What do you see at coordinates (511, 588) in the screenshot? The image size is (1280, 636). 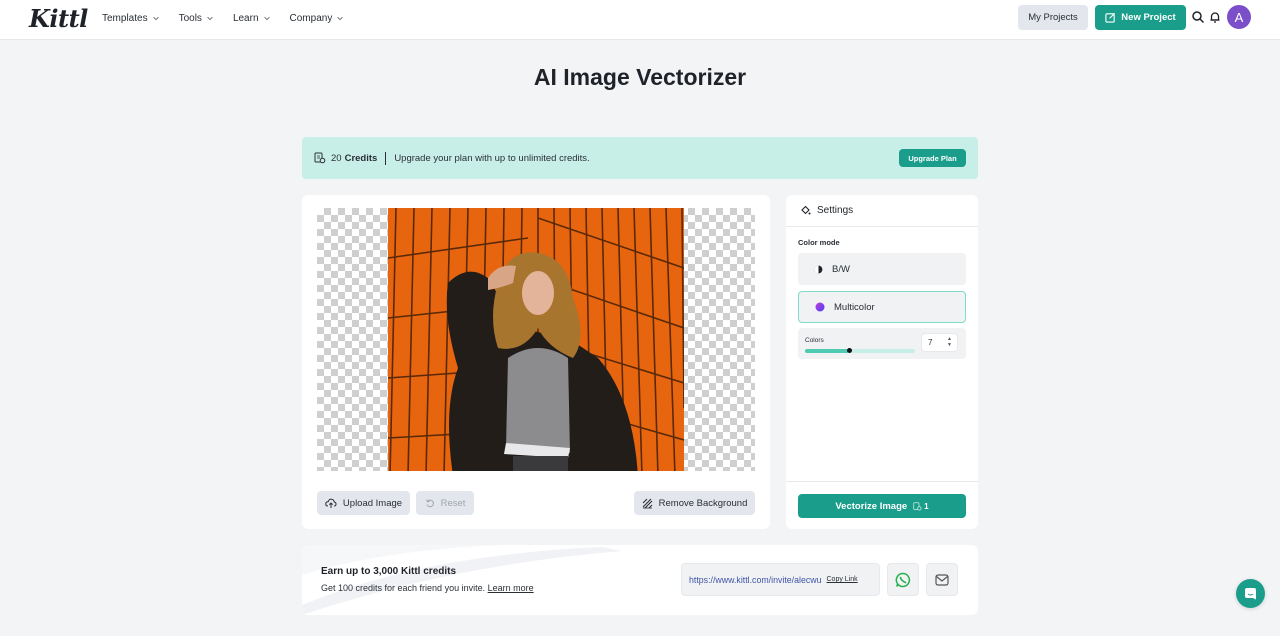 I see `learn-more-link: Learn more` at bounding box center [511, 588].